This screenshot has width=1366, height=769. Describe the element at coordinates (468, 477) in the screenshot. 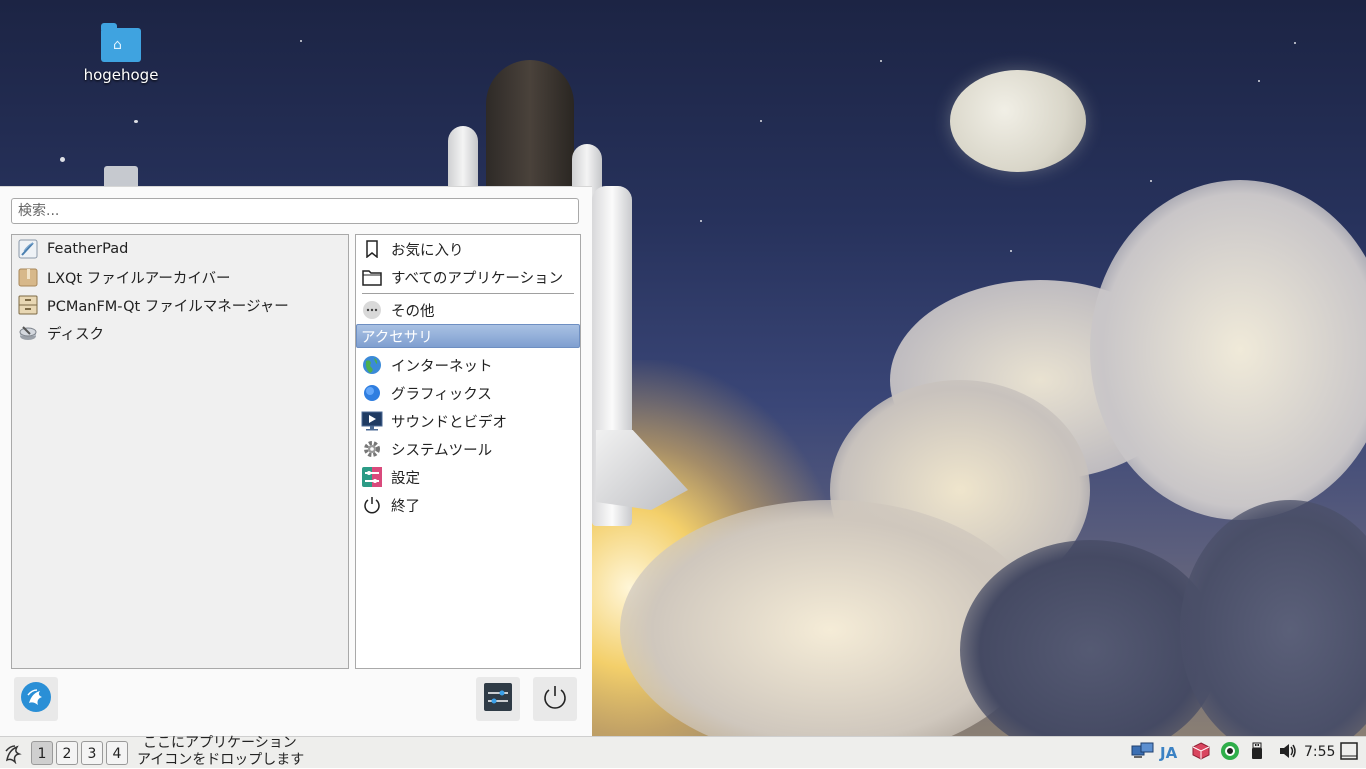

I see `category-settings: 設定` at that location.